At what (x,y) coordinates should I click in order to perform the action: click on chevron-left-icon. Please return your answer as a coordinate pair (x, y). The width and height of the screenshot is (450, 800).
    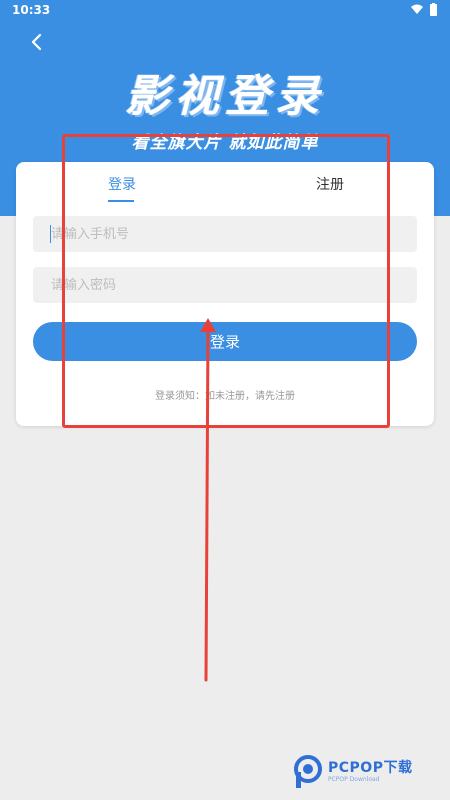
    Looking at the image, I should click on (36, 42).